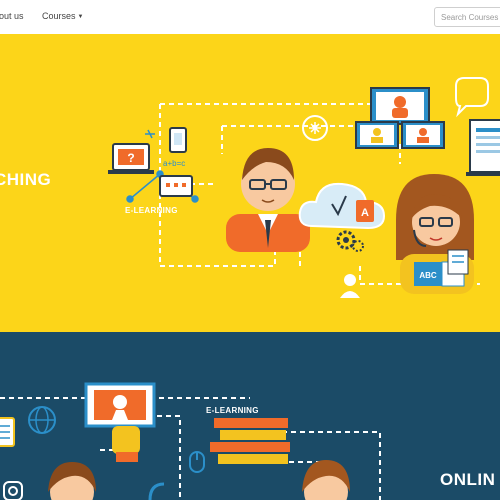 The width and height of the screenshot is (500, 500). I want to click on globe-icon, so click(42, 420).